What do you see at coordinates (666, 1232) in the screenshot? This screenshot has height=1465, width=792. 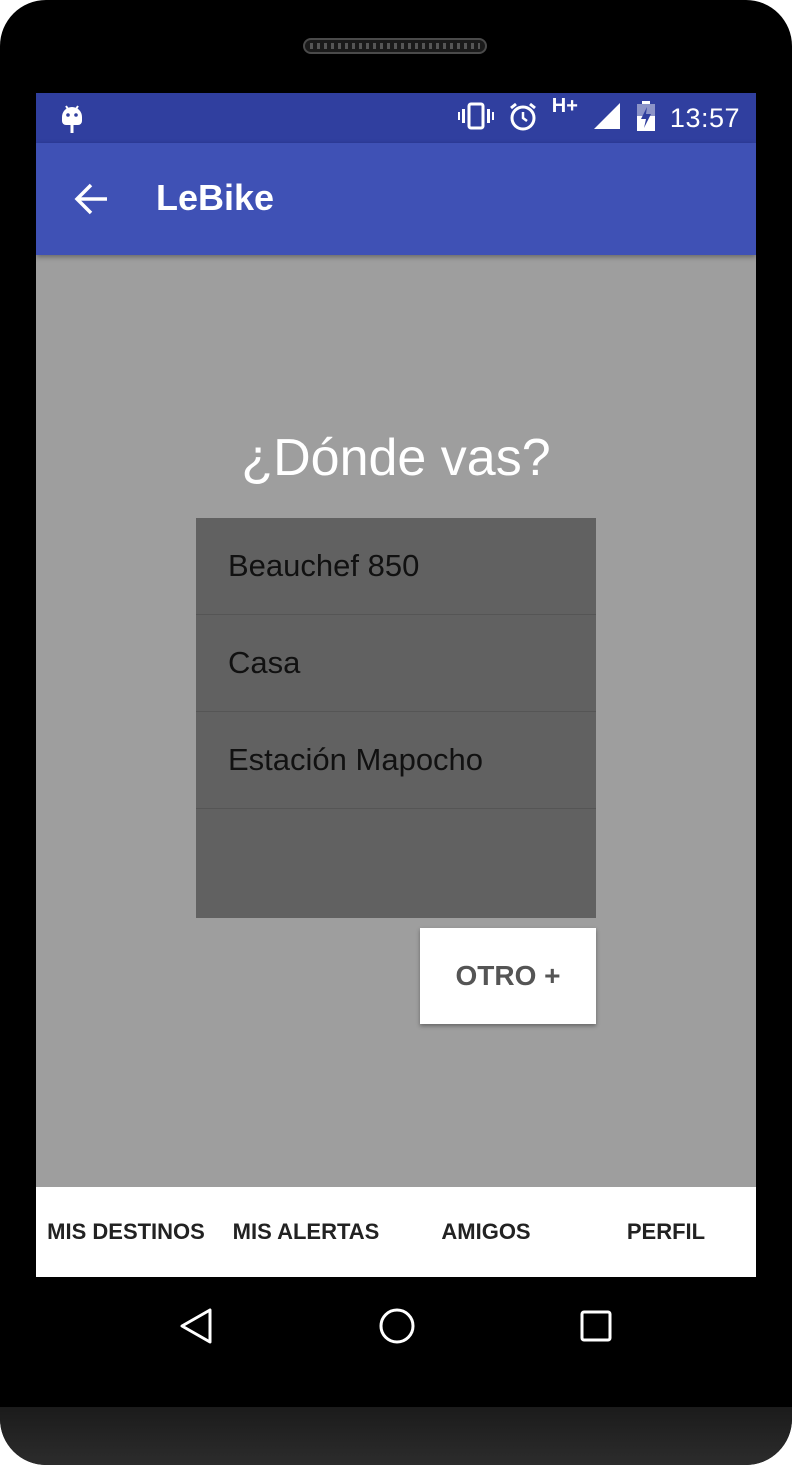 I see `tab-perfil: PERFIL` at bounding box center [666, 1232].